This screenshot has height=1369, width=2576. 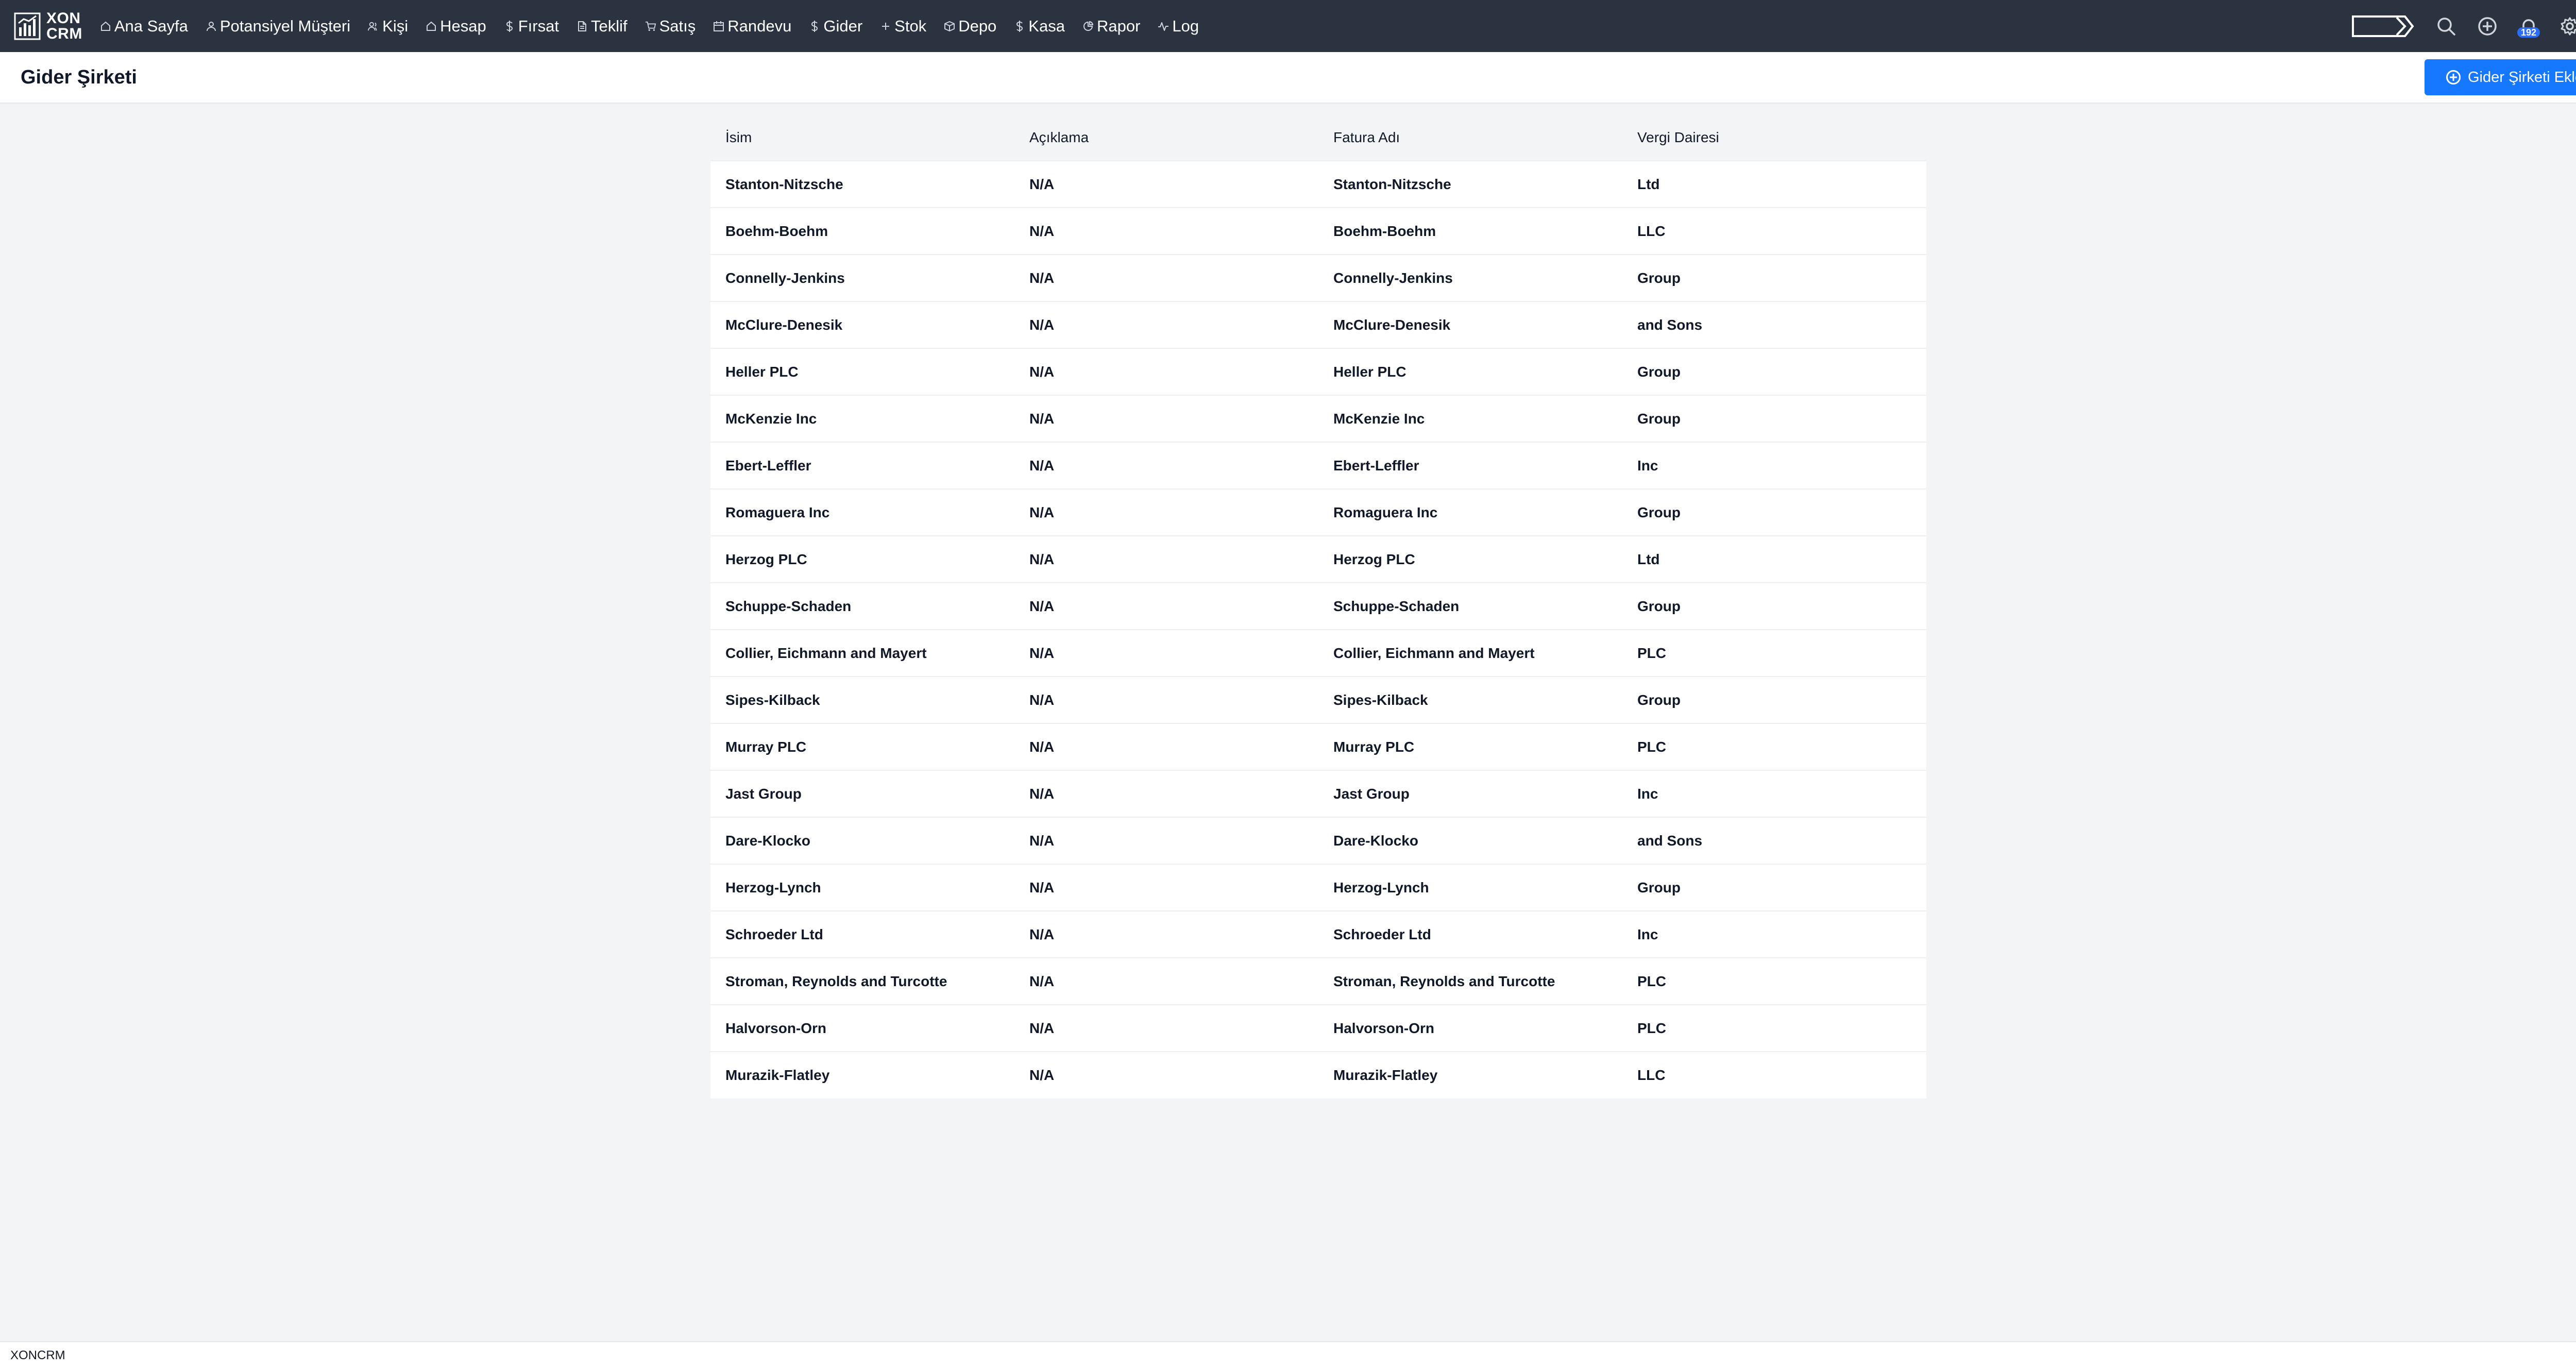 I want to click on table-row: Schroeder Ltd N/A Schroeder Ltd Inc, so click(x=1318, y=935).